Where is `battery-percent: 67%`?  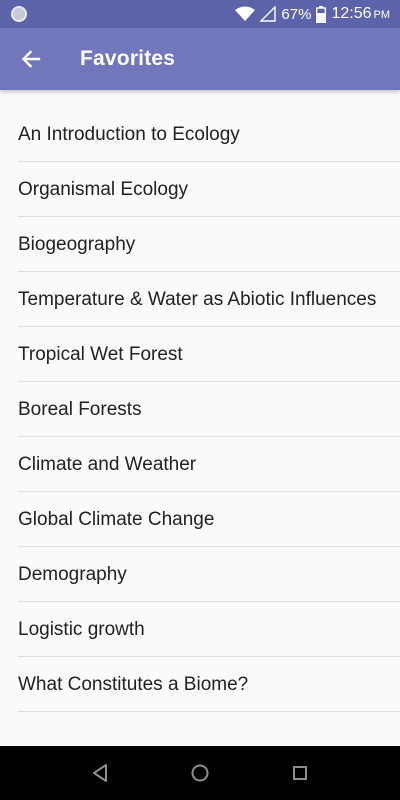
battery-percent: 67% is located at coordinates (296, 14).